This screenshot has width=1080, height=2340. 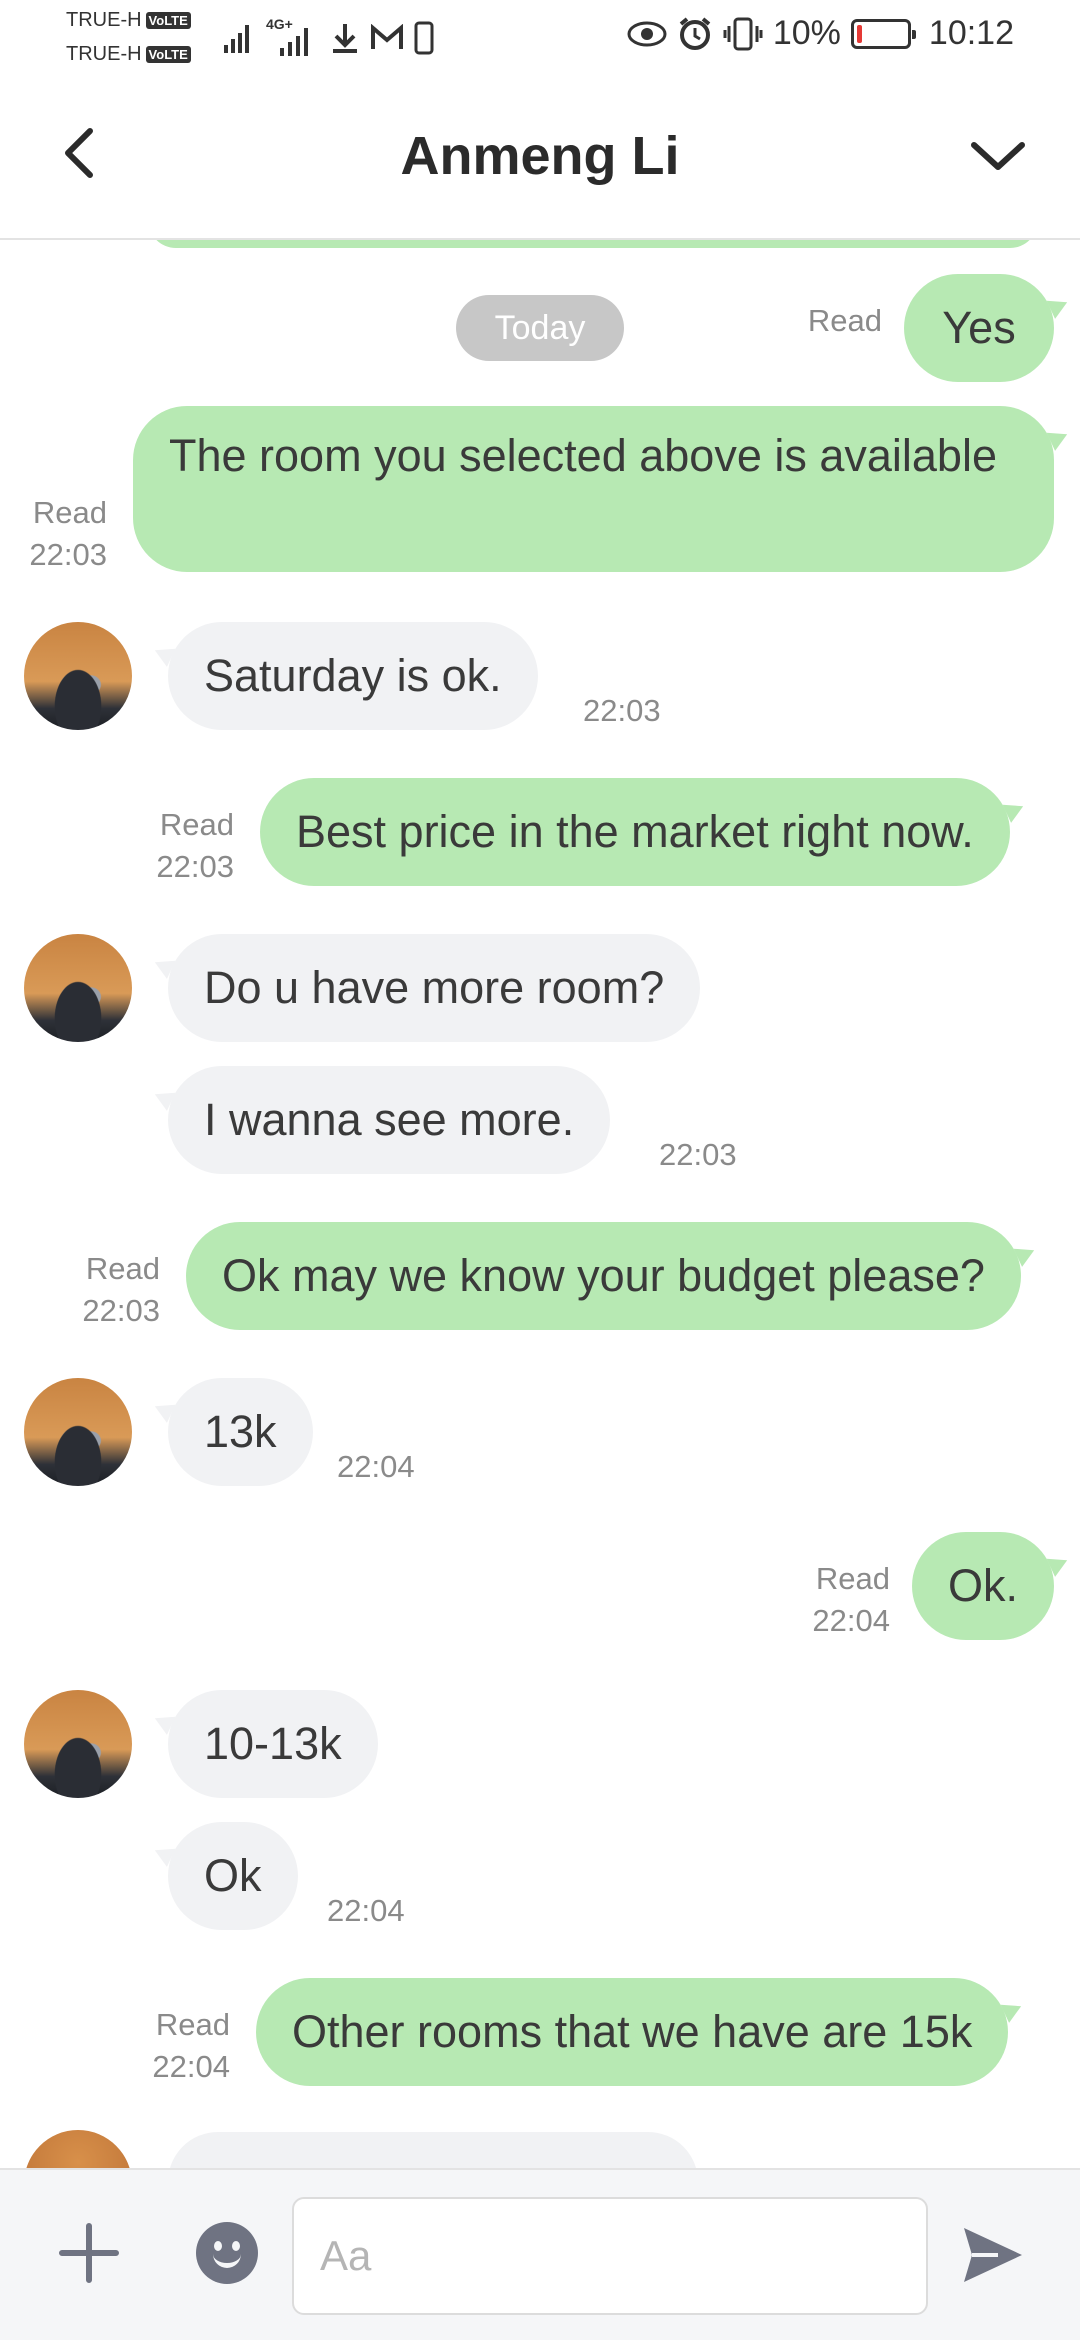 I want to click on message-bubble-outgoing: Ok may we know your budget please?, so click(x=603, y=1276).